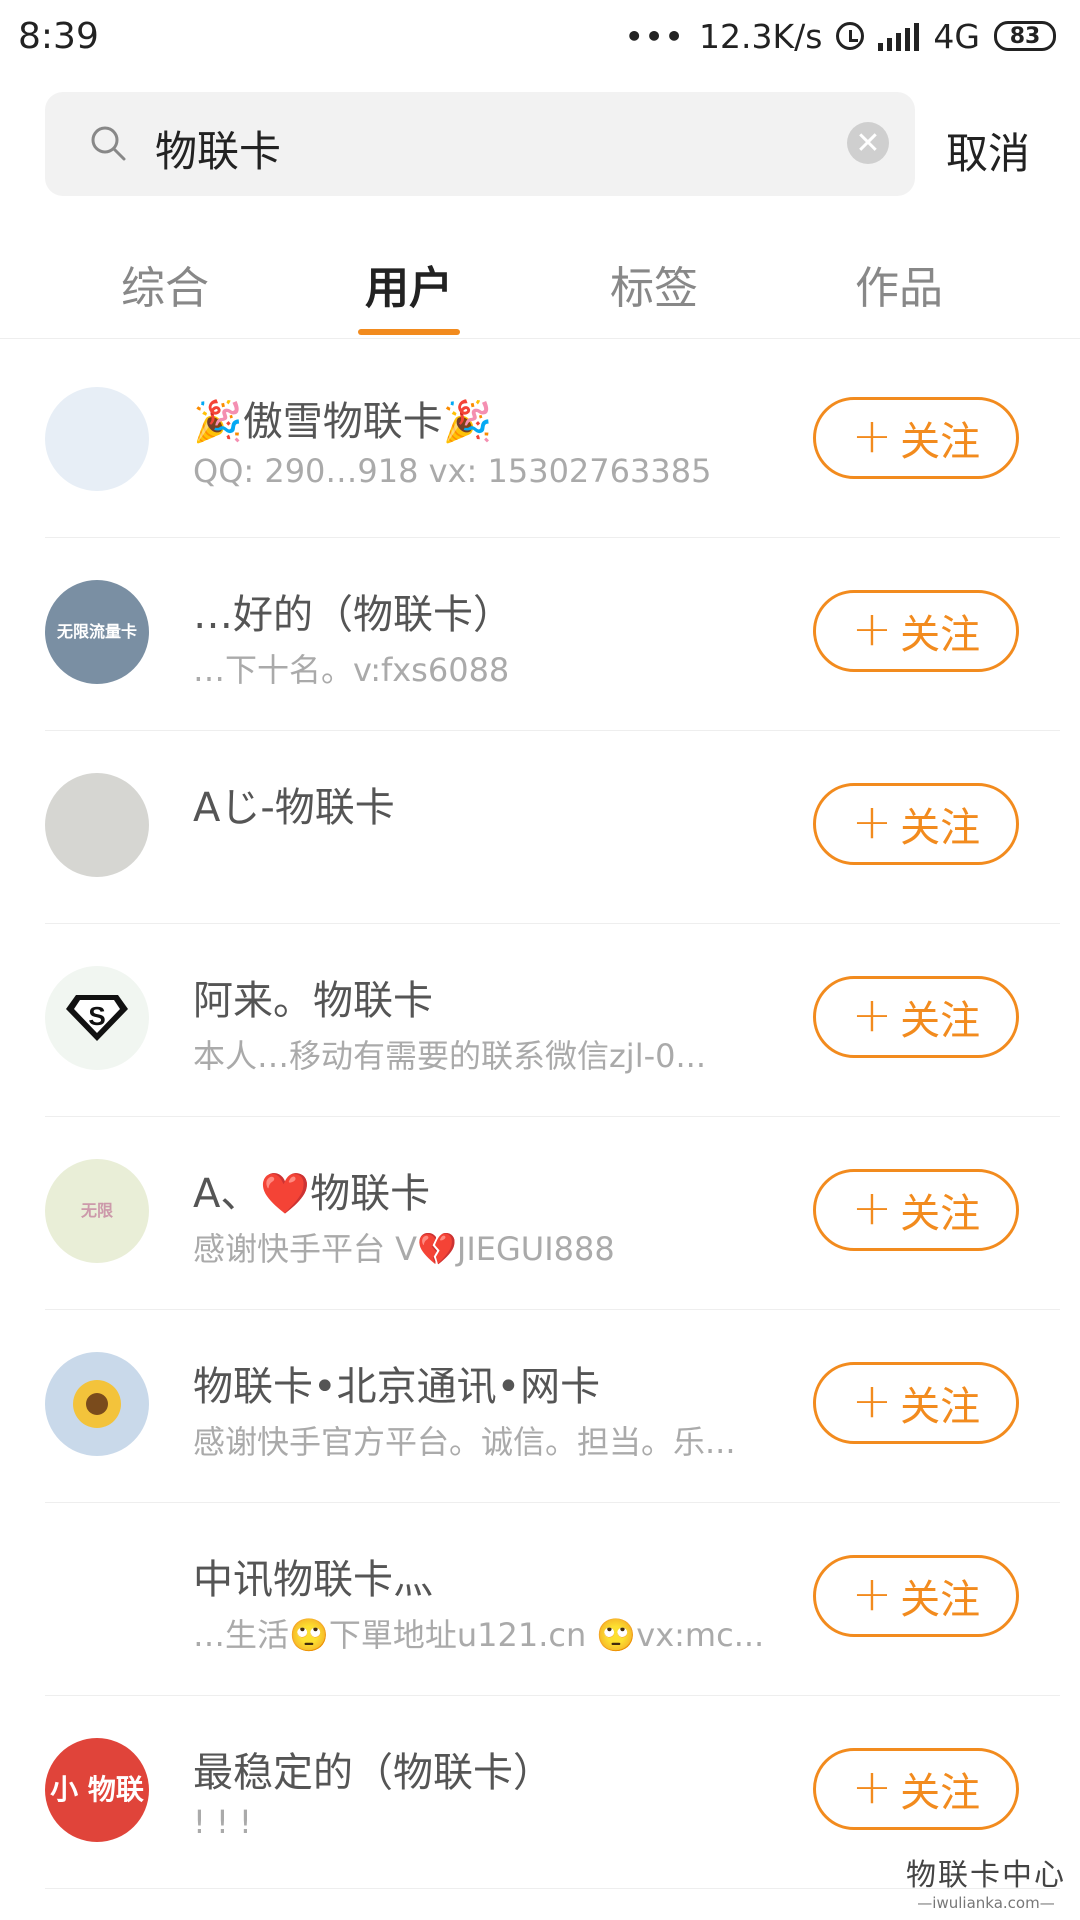 The width and height of the screenshot is (1080, 1920). What do you see at coordinates (313, 1580) in the screenshot?
I see `user-name: 中讯物联卡灬` at bounding box center [313, 1580].